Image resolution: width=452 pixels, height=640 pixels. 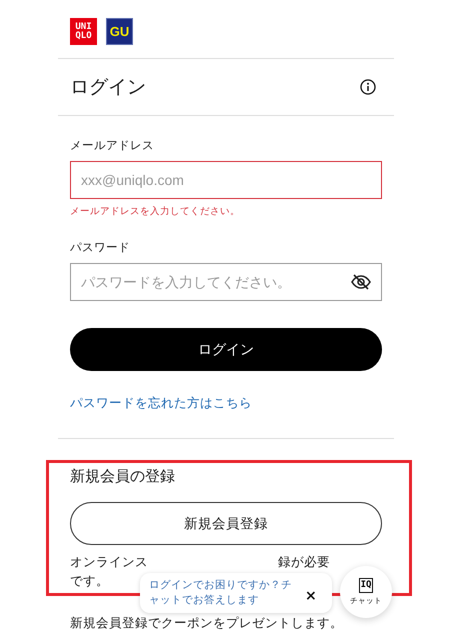 I want to click on note-text: 録が必要, so click(x=304, y=561).